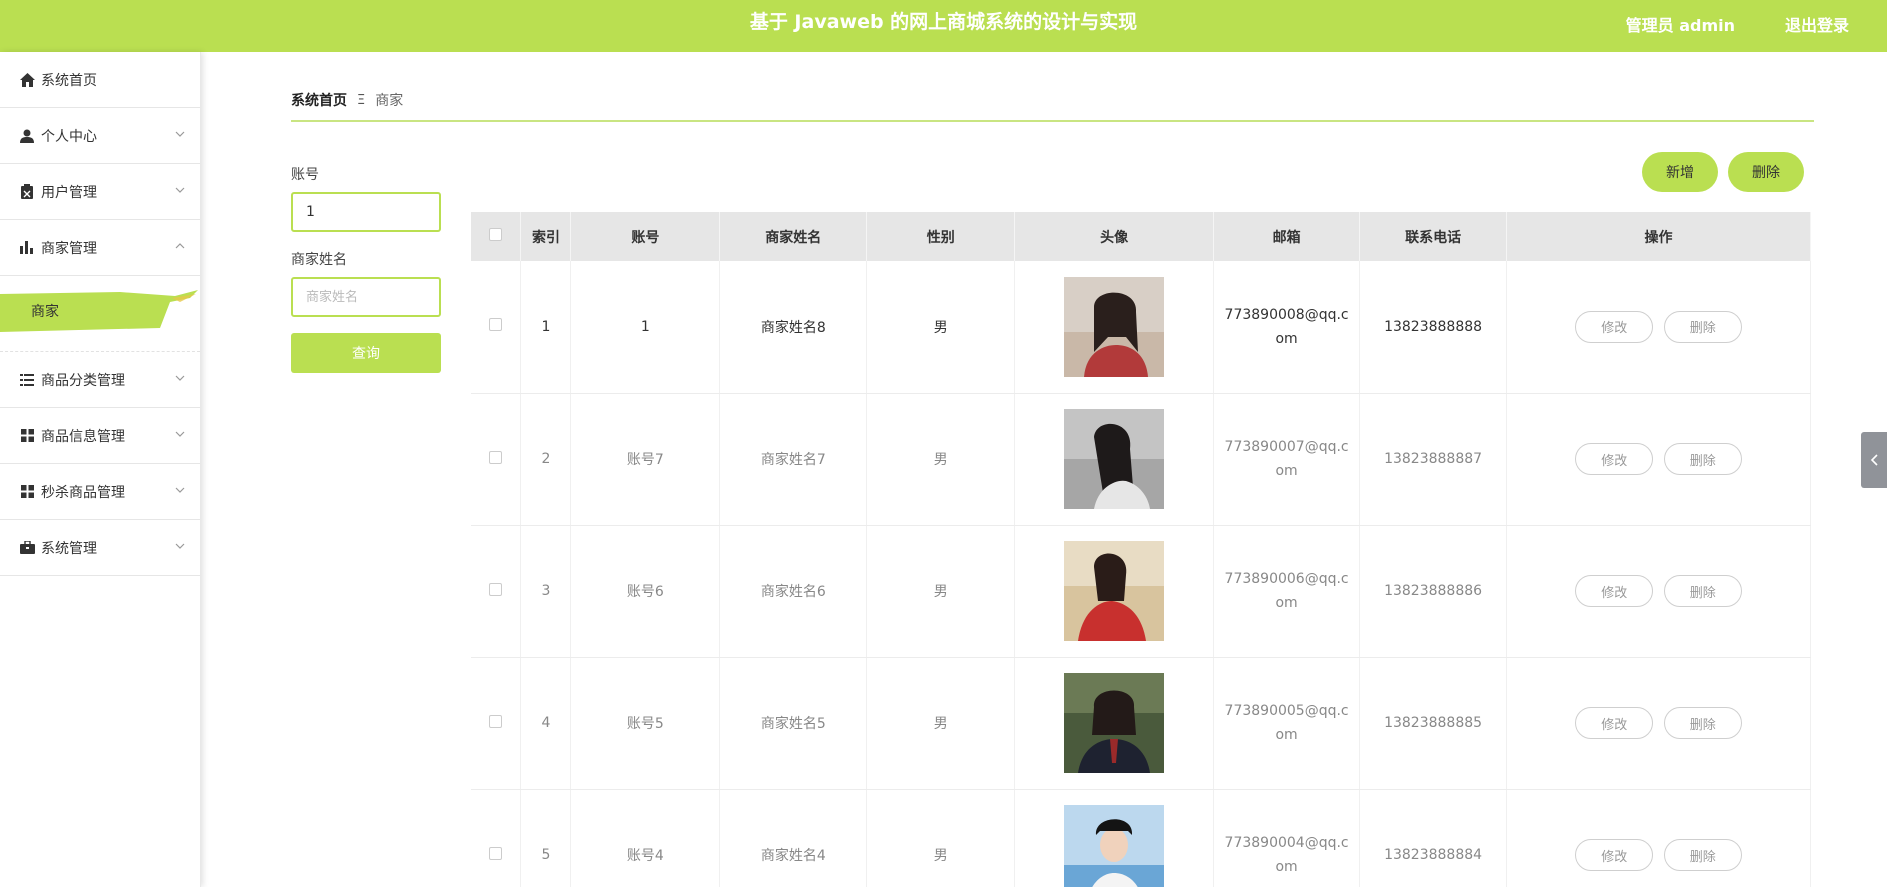  What do you see at coordinates (546, 723) in the screenshot?
I see `row-index: 4` at bounding box center [546, 723].